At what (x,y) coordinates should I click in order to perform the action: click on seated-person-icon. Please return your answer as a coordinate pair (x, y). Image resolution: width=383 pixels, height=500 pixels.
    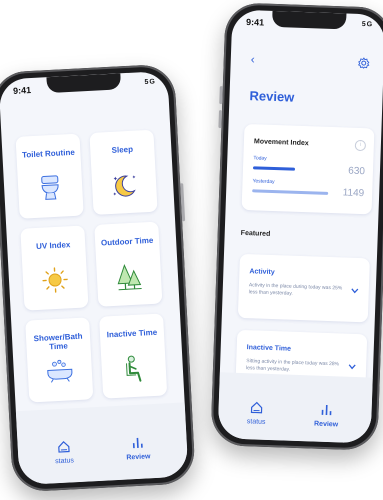
    Looking at the image, I should click on (134, 368).